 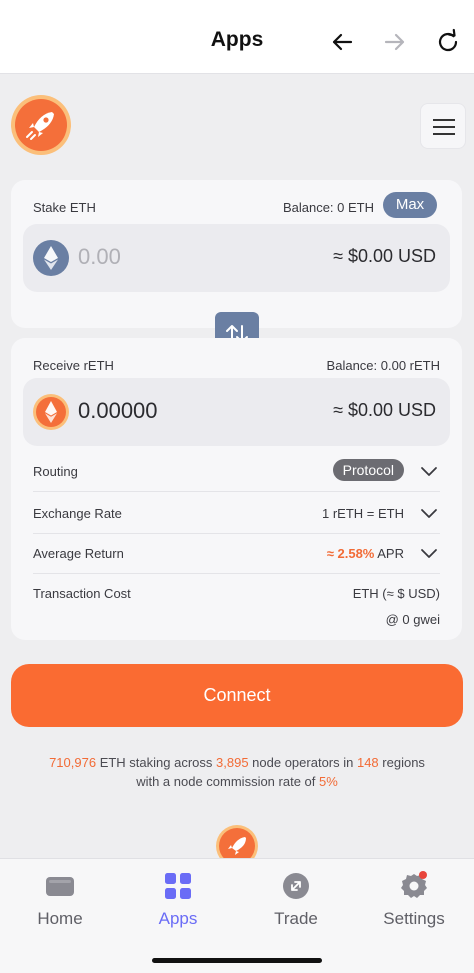 I want to click on bottom-tab-bar: Home Apps Trade Settings, so click(x=237, y=915).